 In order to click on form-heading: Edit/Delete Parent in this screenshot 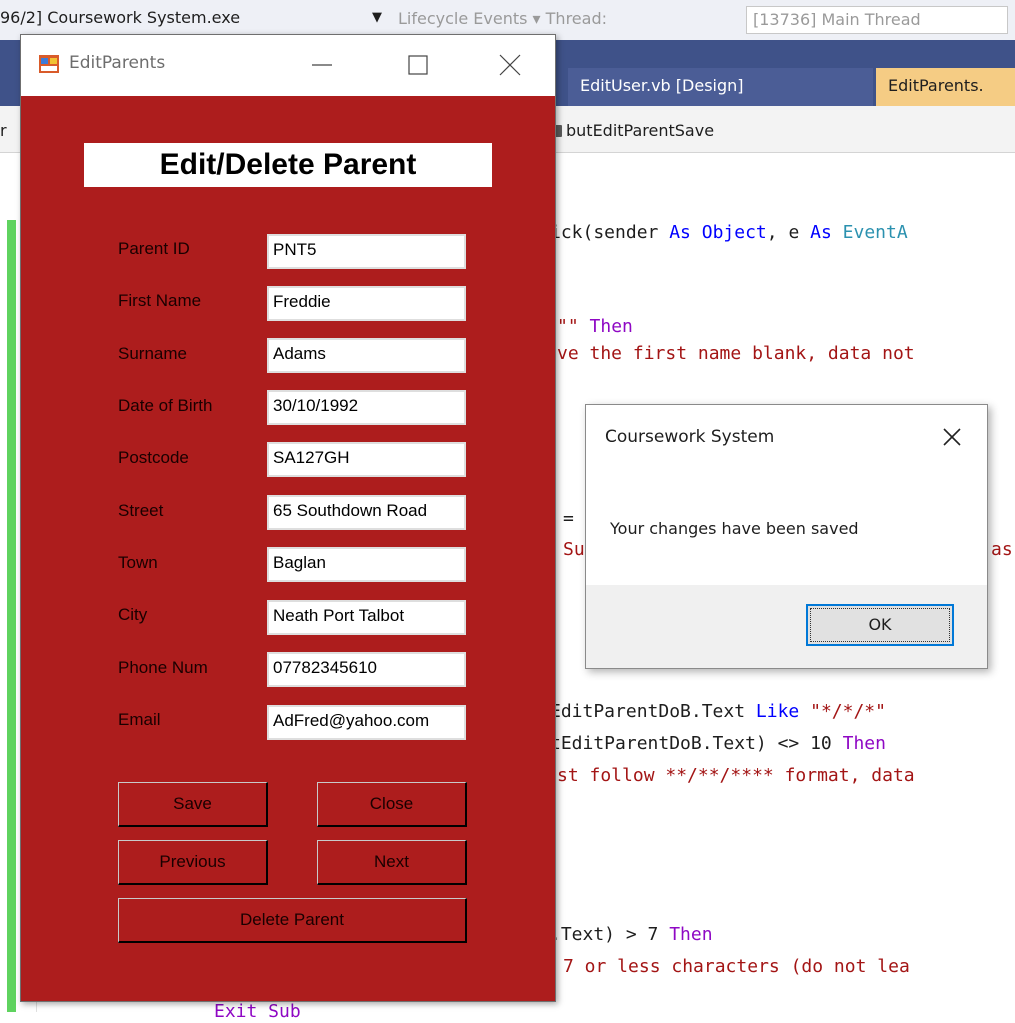, I will do `click(288, 165)`.